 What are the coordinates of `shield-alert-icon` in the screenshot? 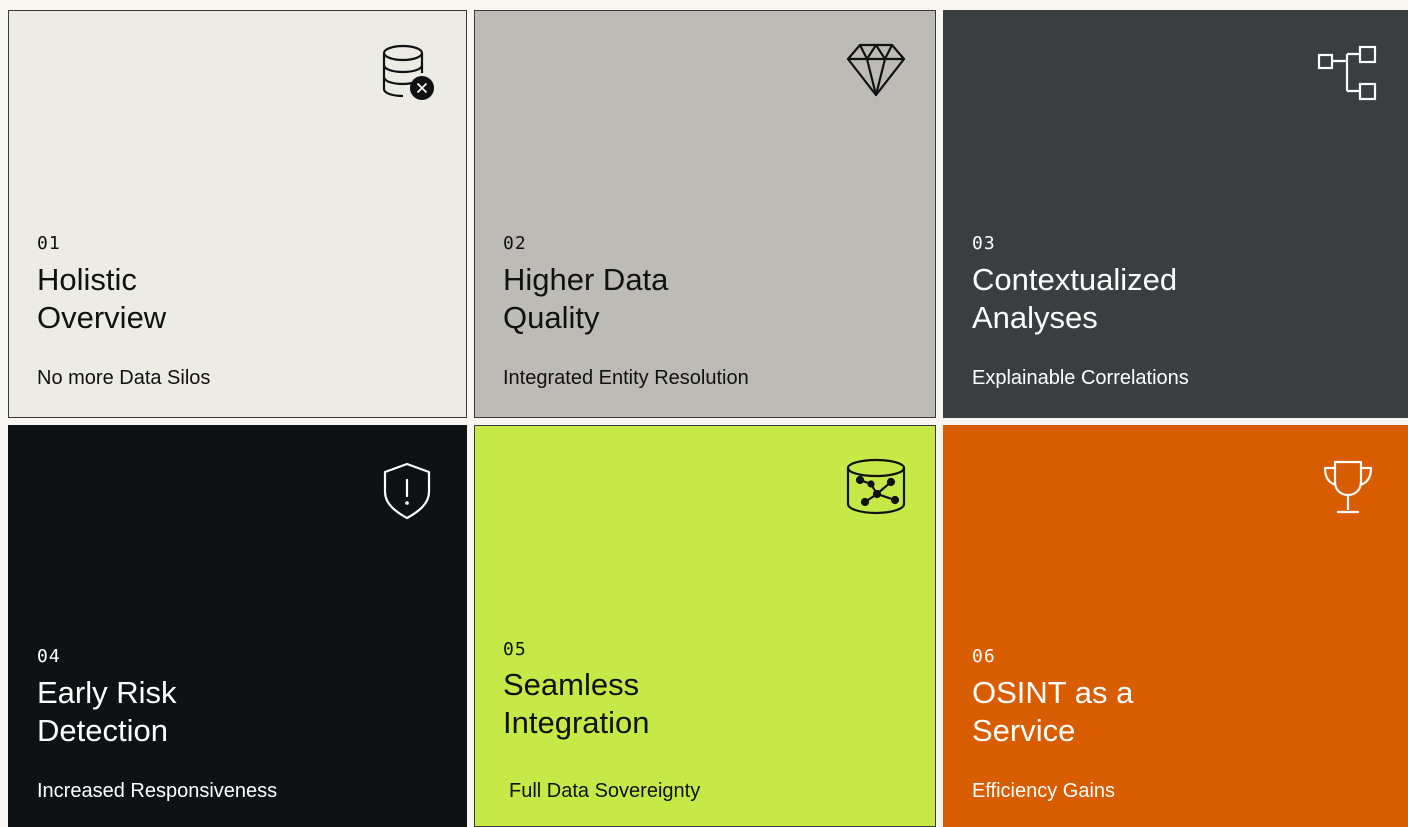 It's located at (407, 487).